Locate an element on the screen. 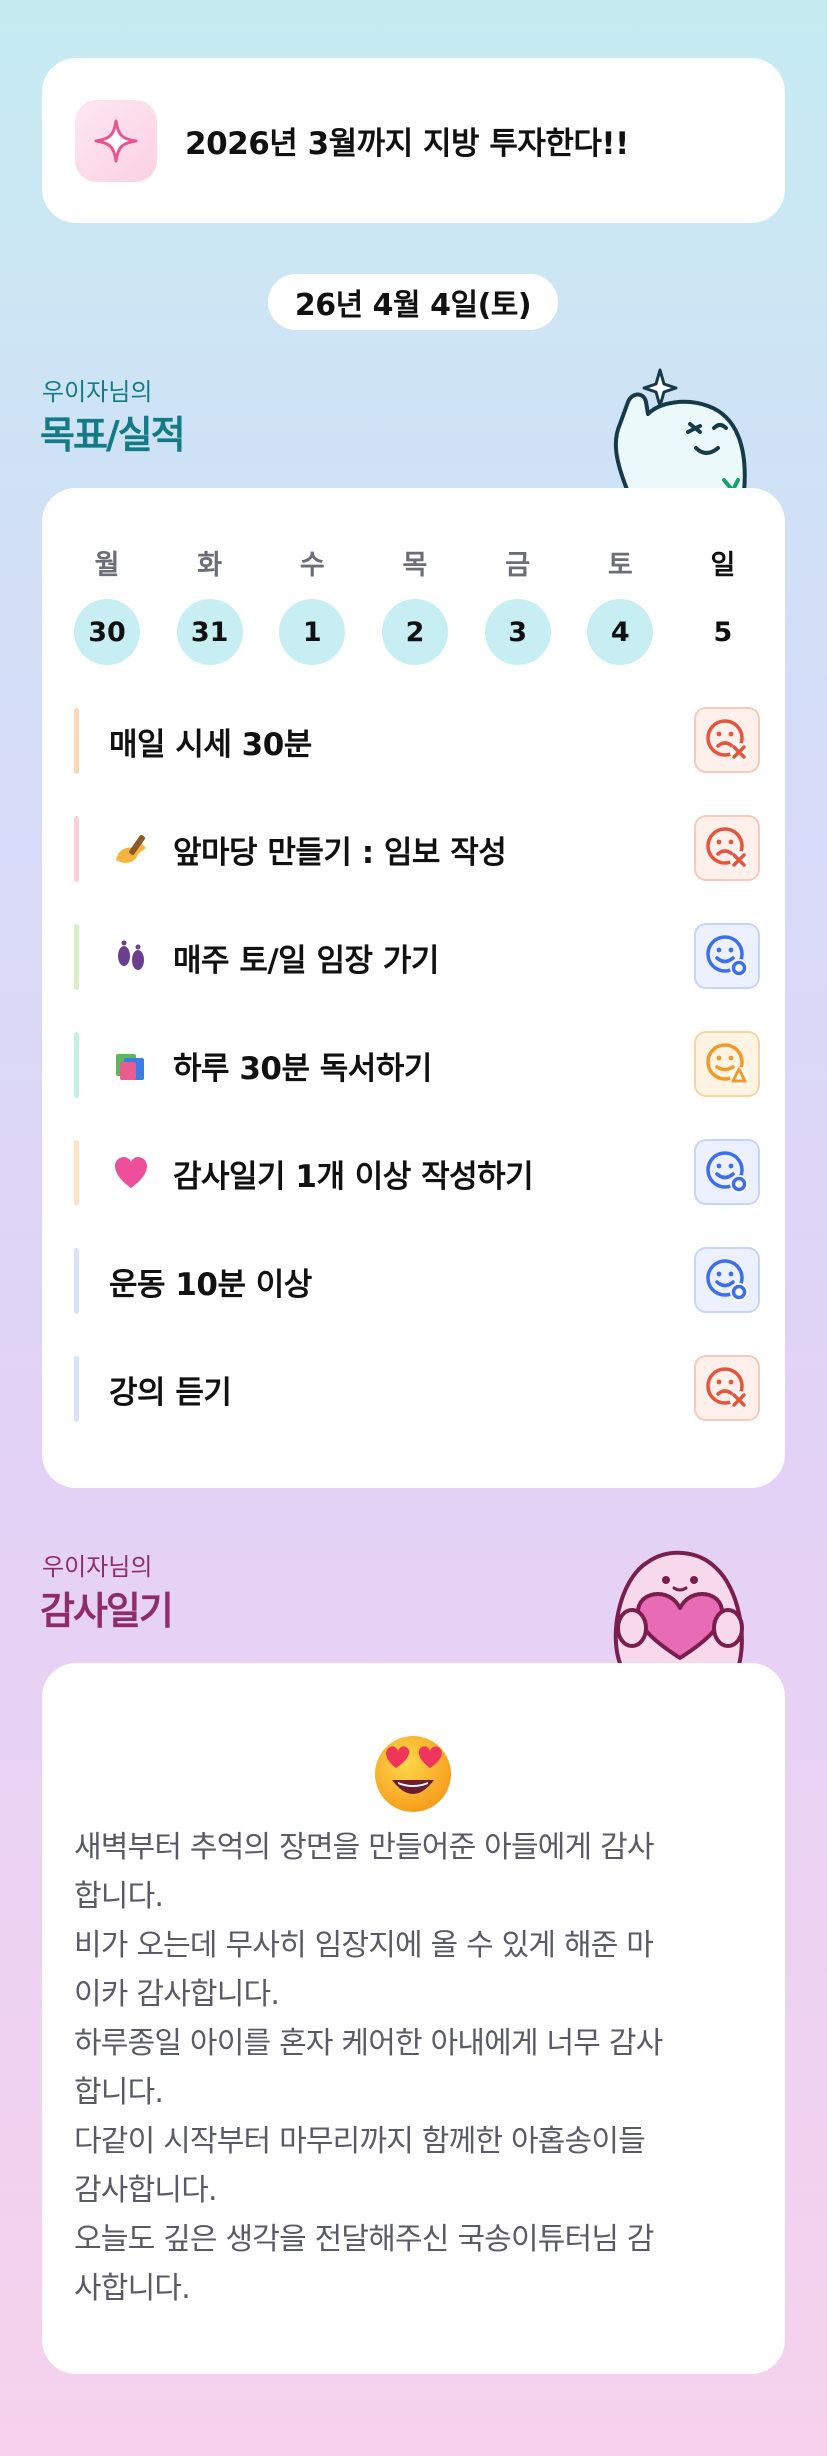 The image size is (827, 2456). weekday-date: 1 is located at coordinates (312, 632).